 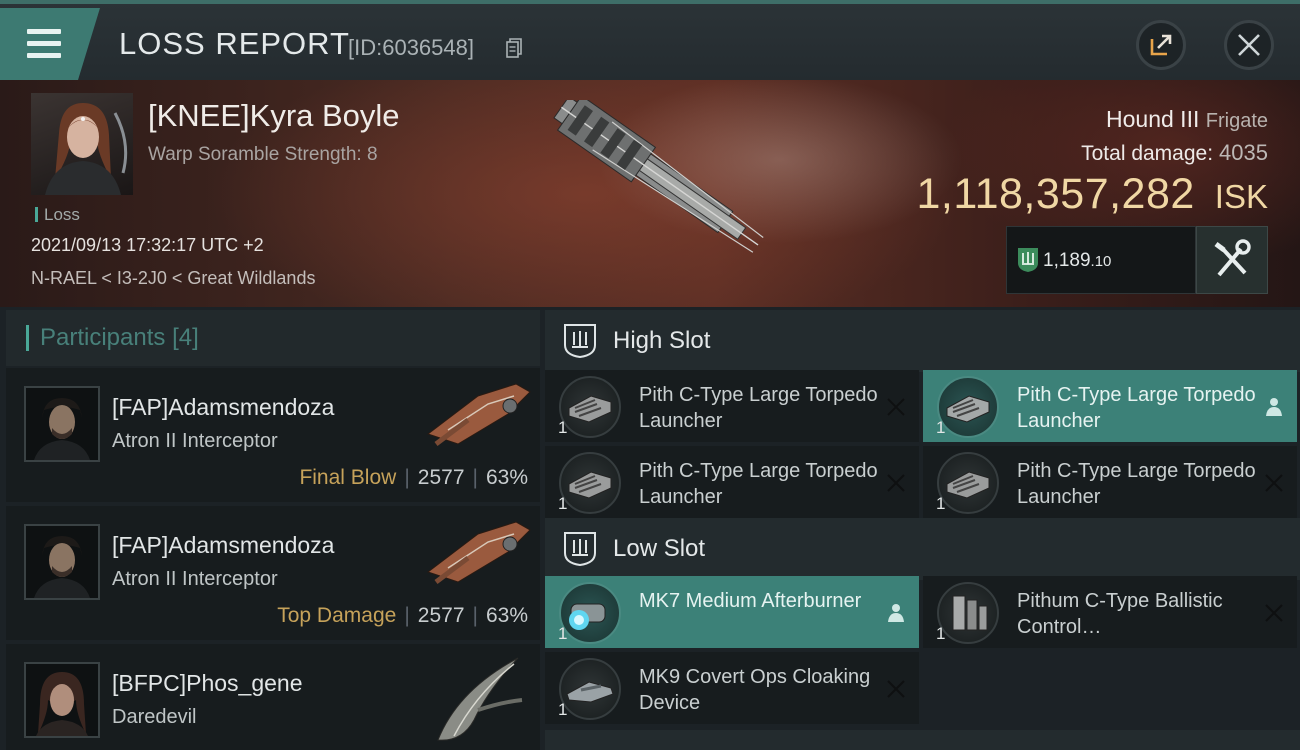 What do you see at coordinates (82, 144) in the screenshot?
I see `victim-portrait` at bounding box center [82, 144].